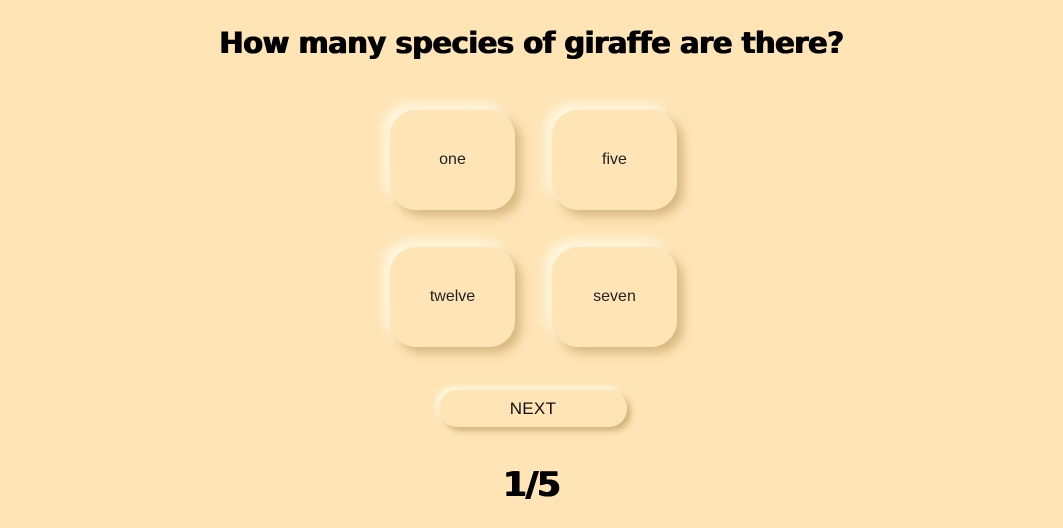 The height and width of the screenshot is (528, 1063). I want to click on next-button: NEXT, so click(533, 408).